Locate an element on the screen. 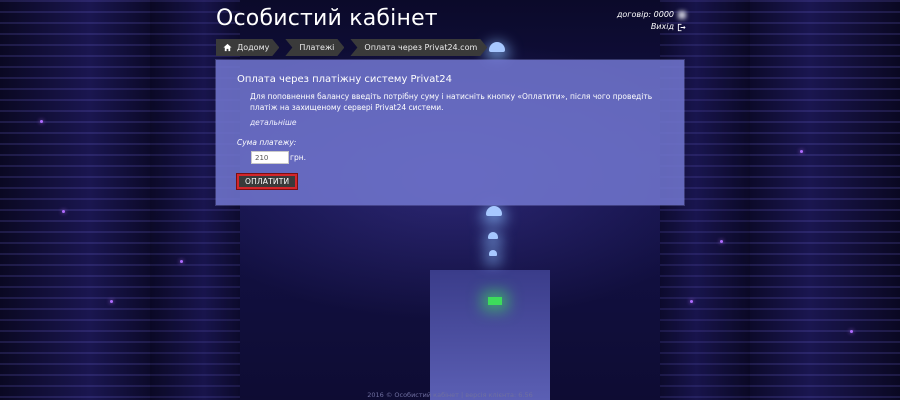  breadcrumb-payments: Платежі is located at coordinates (314, 47).